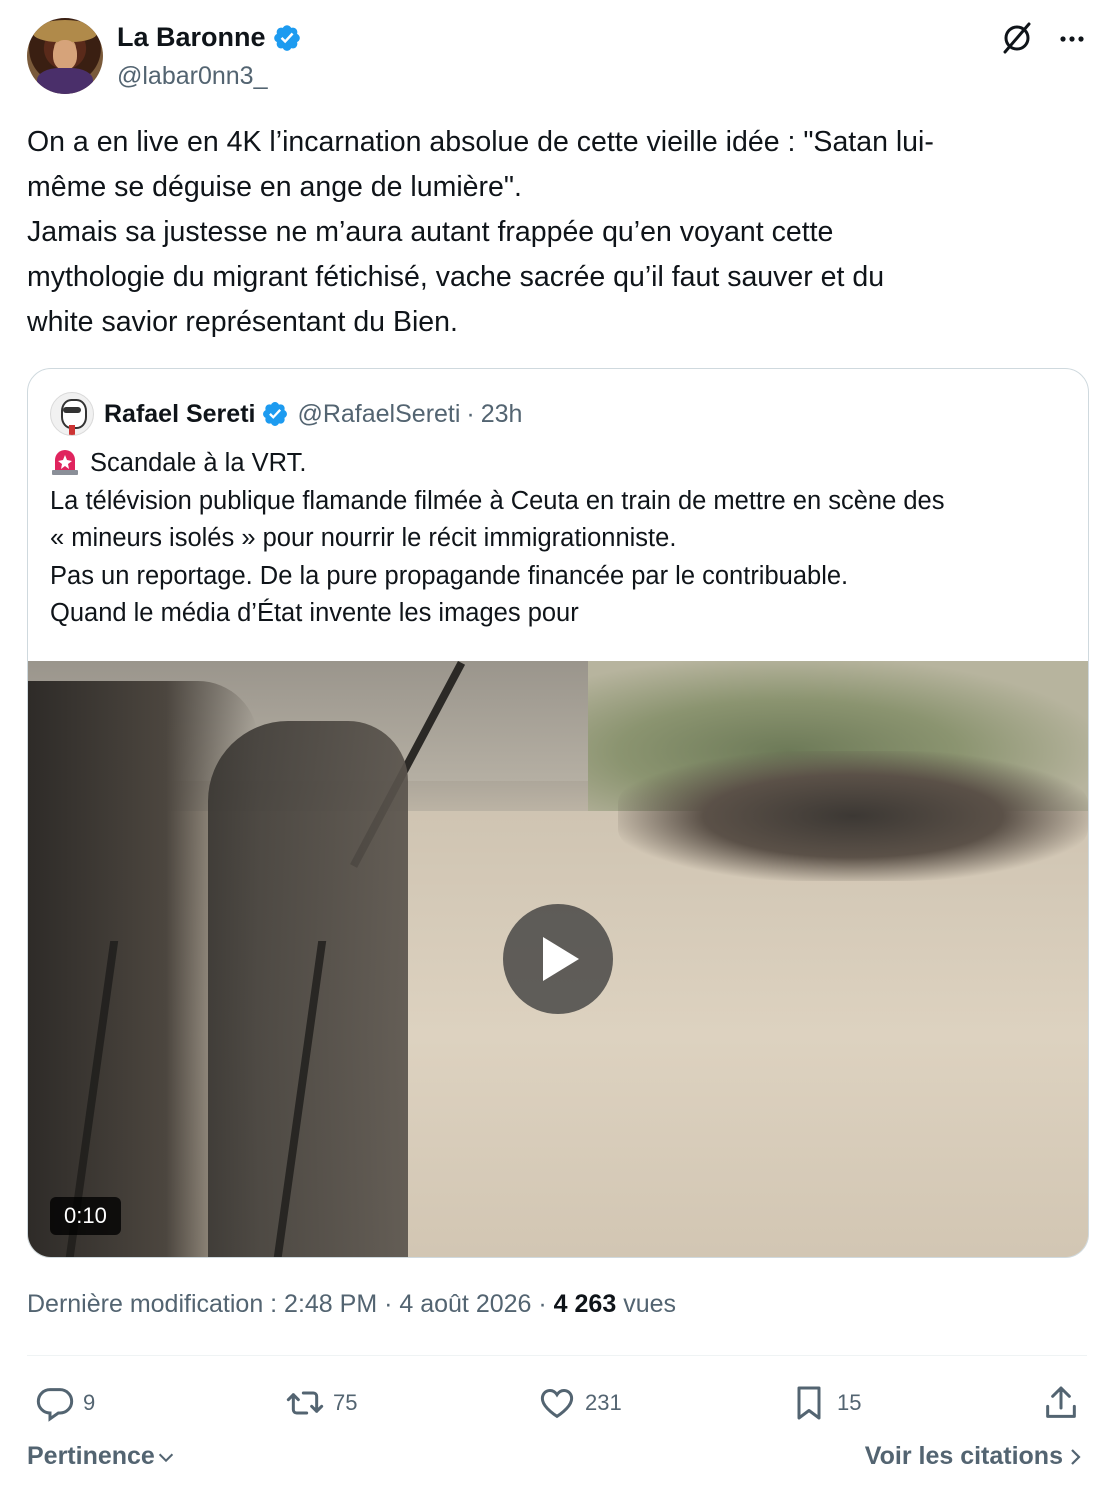  I want to click on sort-label: Pertinence, so click(91, 1456).